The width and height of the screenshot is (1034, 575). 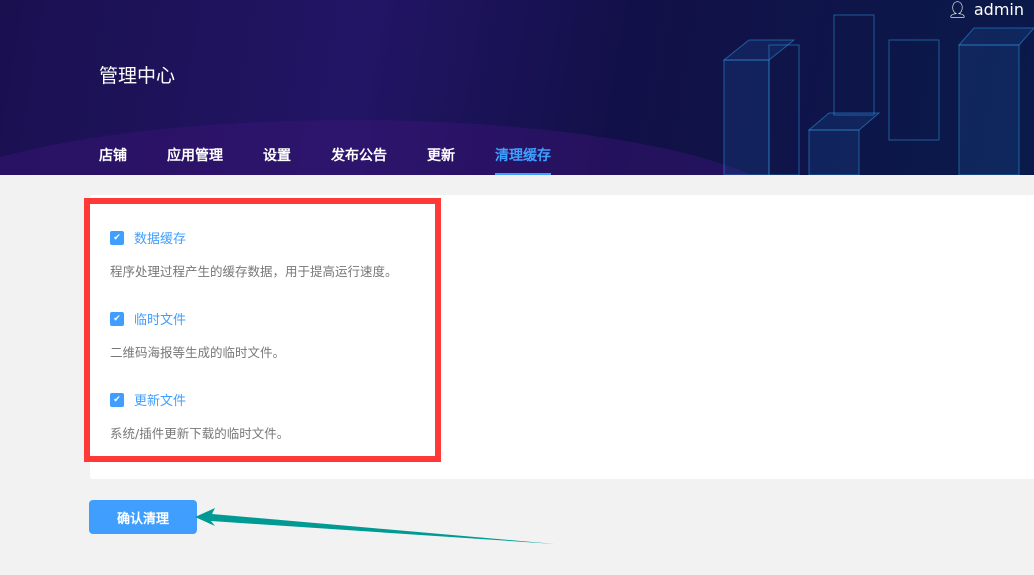 What do you see at coordinates (113, 160) in the screenshot?
I see `tab-store: 店铺` at bounding box center [113, 160].